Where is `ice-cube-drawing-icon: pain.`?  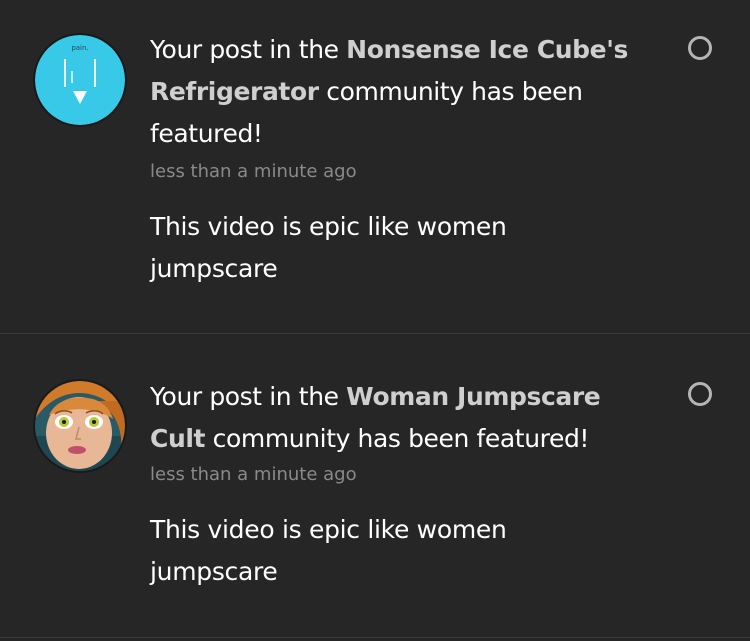
ice-cube-drawing-icon: pain. is located at coordinates (80, 80).